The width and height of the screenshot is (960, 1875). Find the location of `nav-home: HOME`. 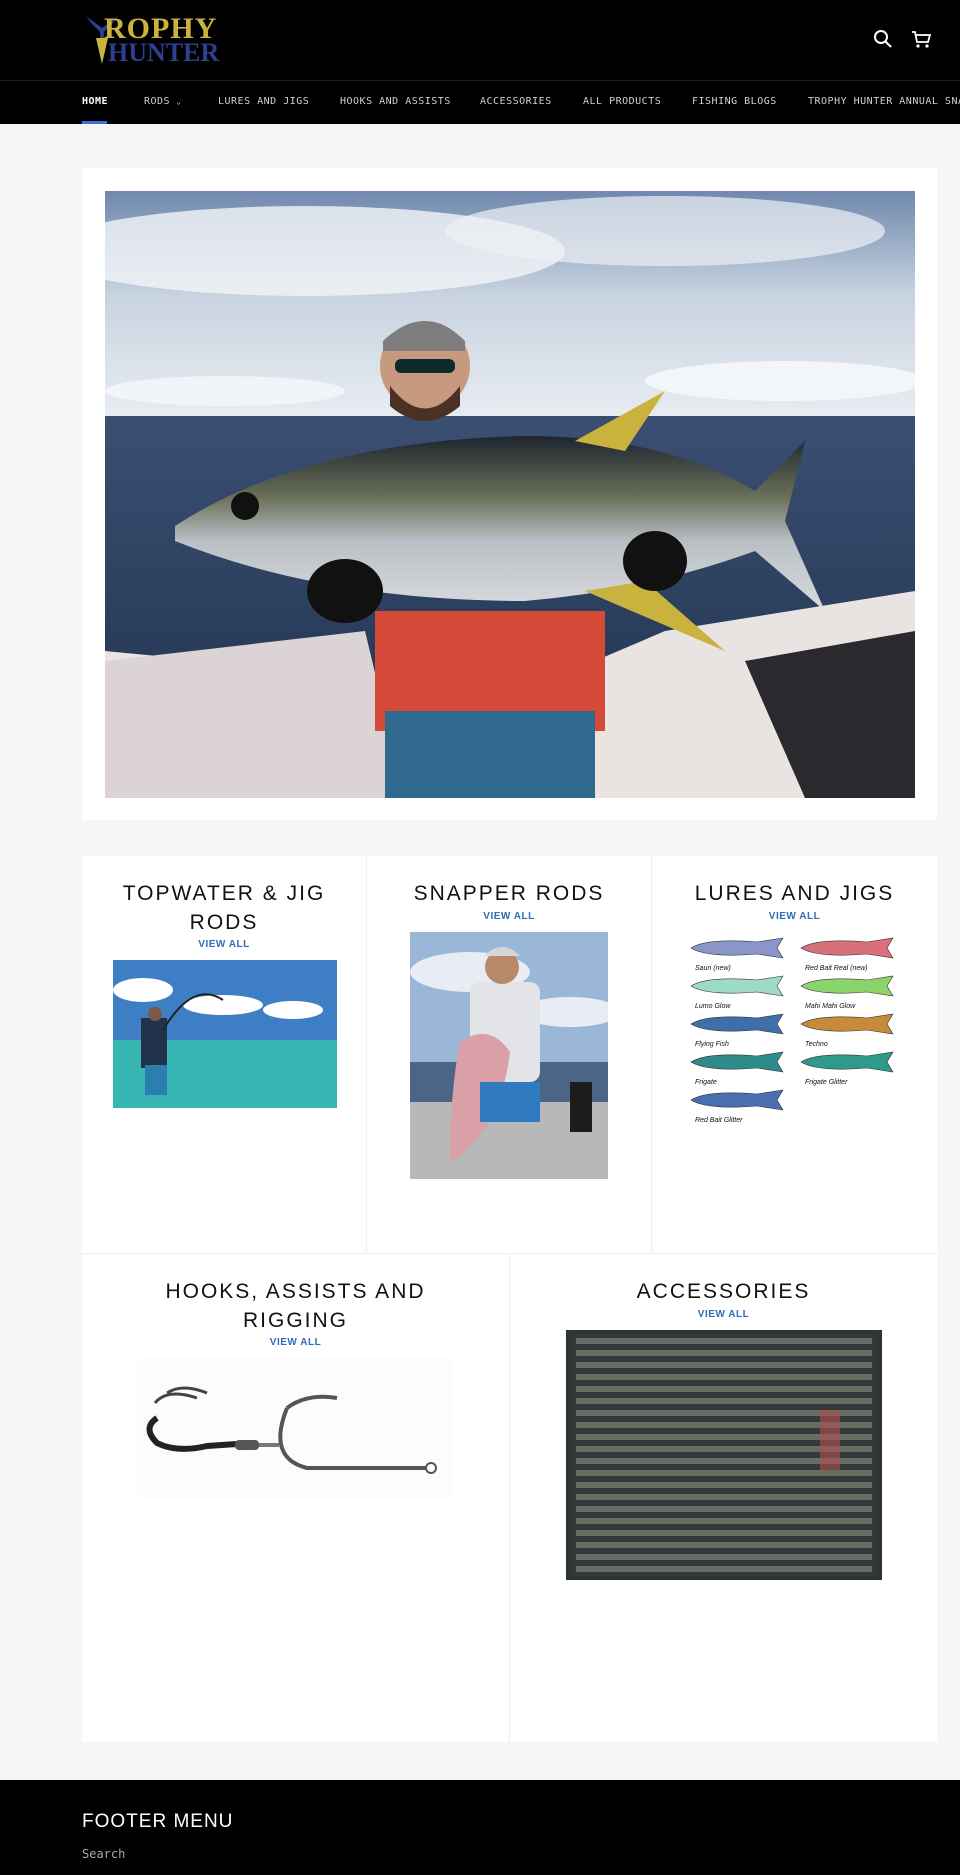

nav-home: HOME is located at coordinates (95, 101).